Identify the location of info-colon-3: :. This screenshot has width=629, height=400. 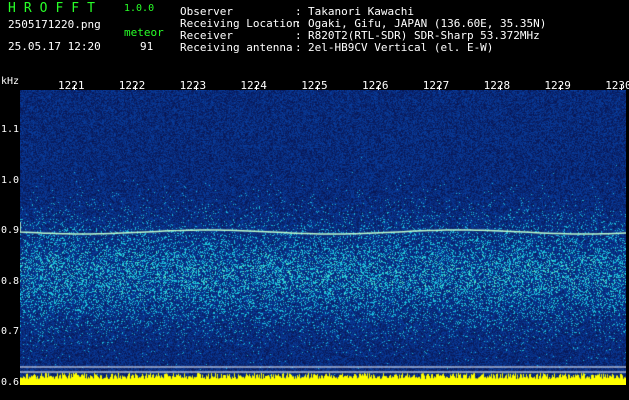
(298, 47).